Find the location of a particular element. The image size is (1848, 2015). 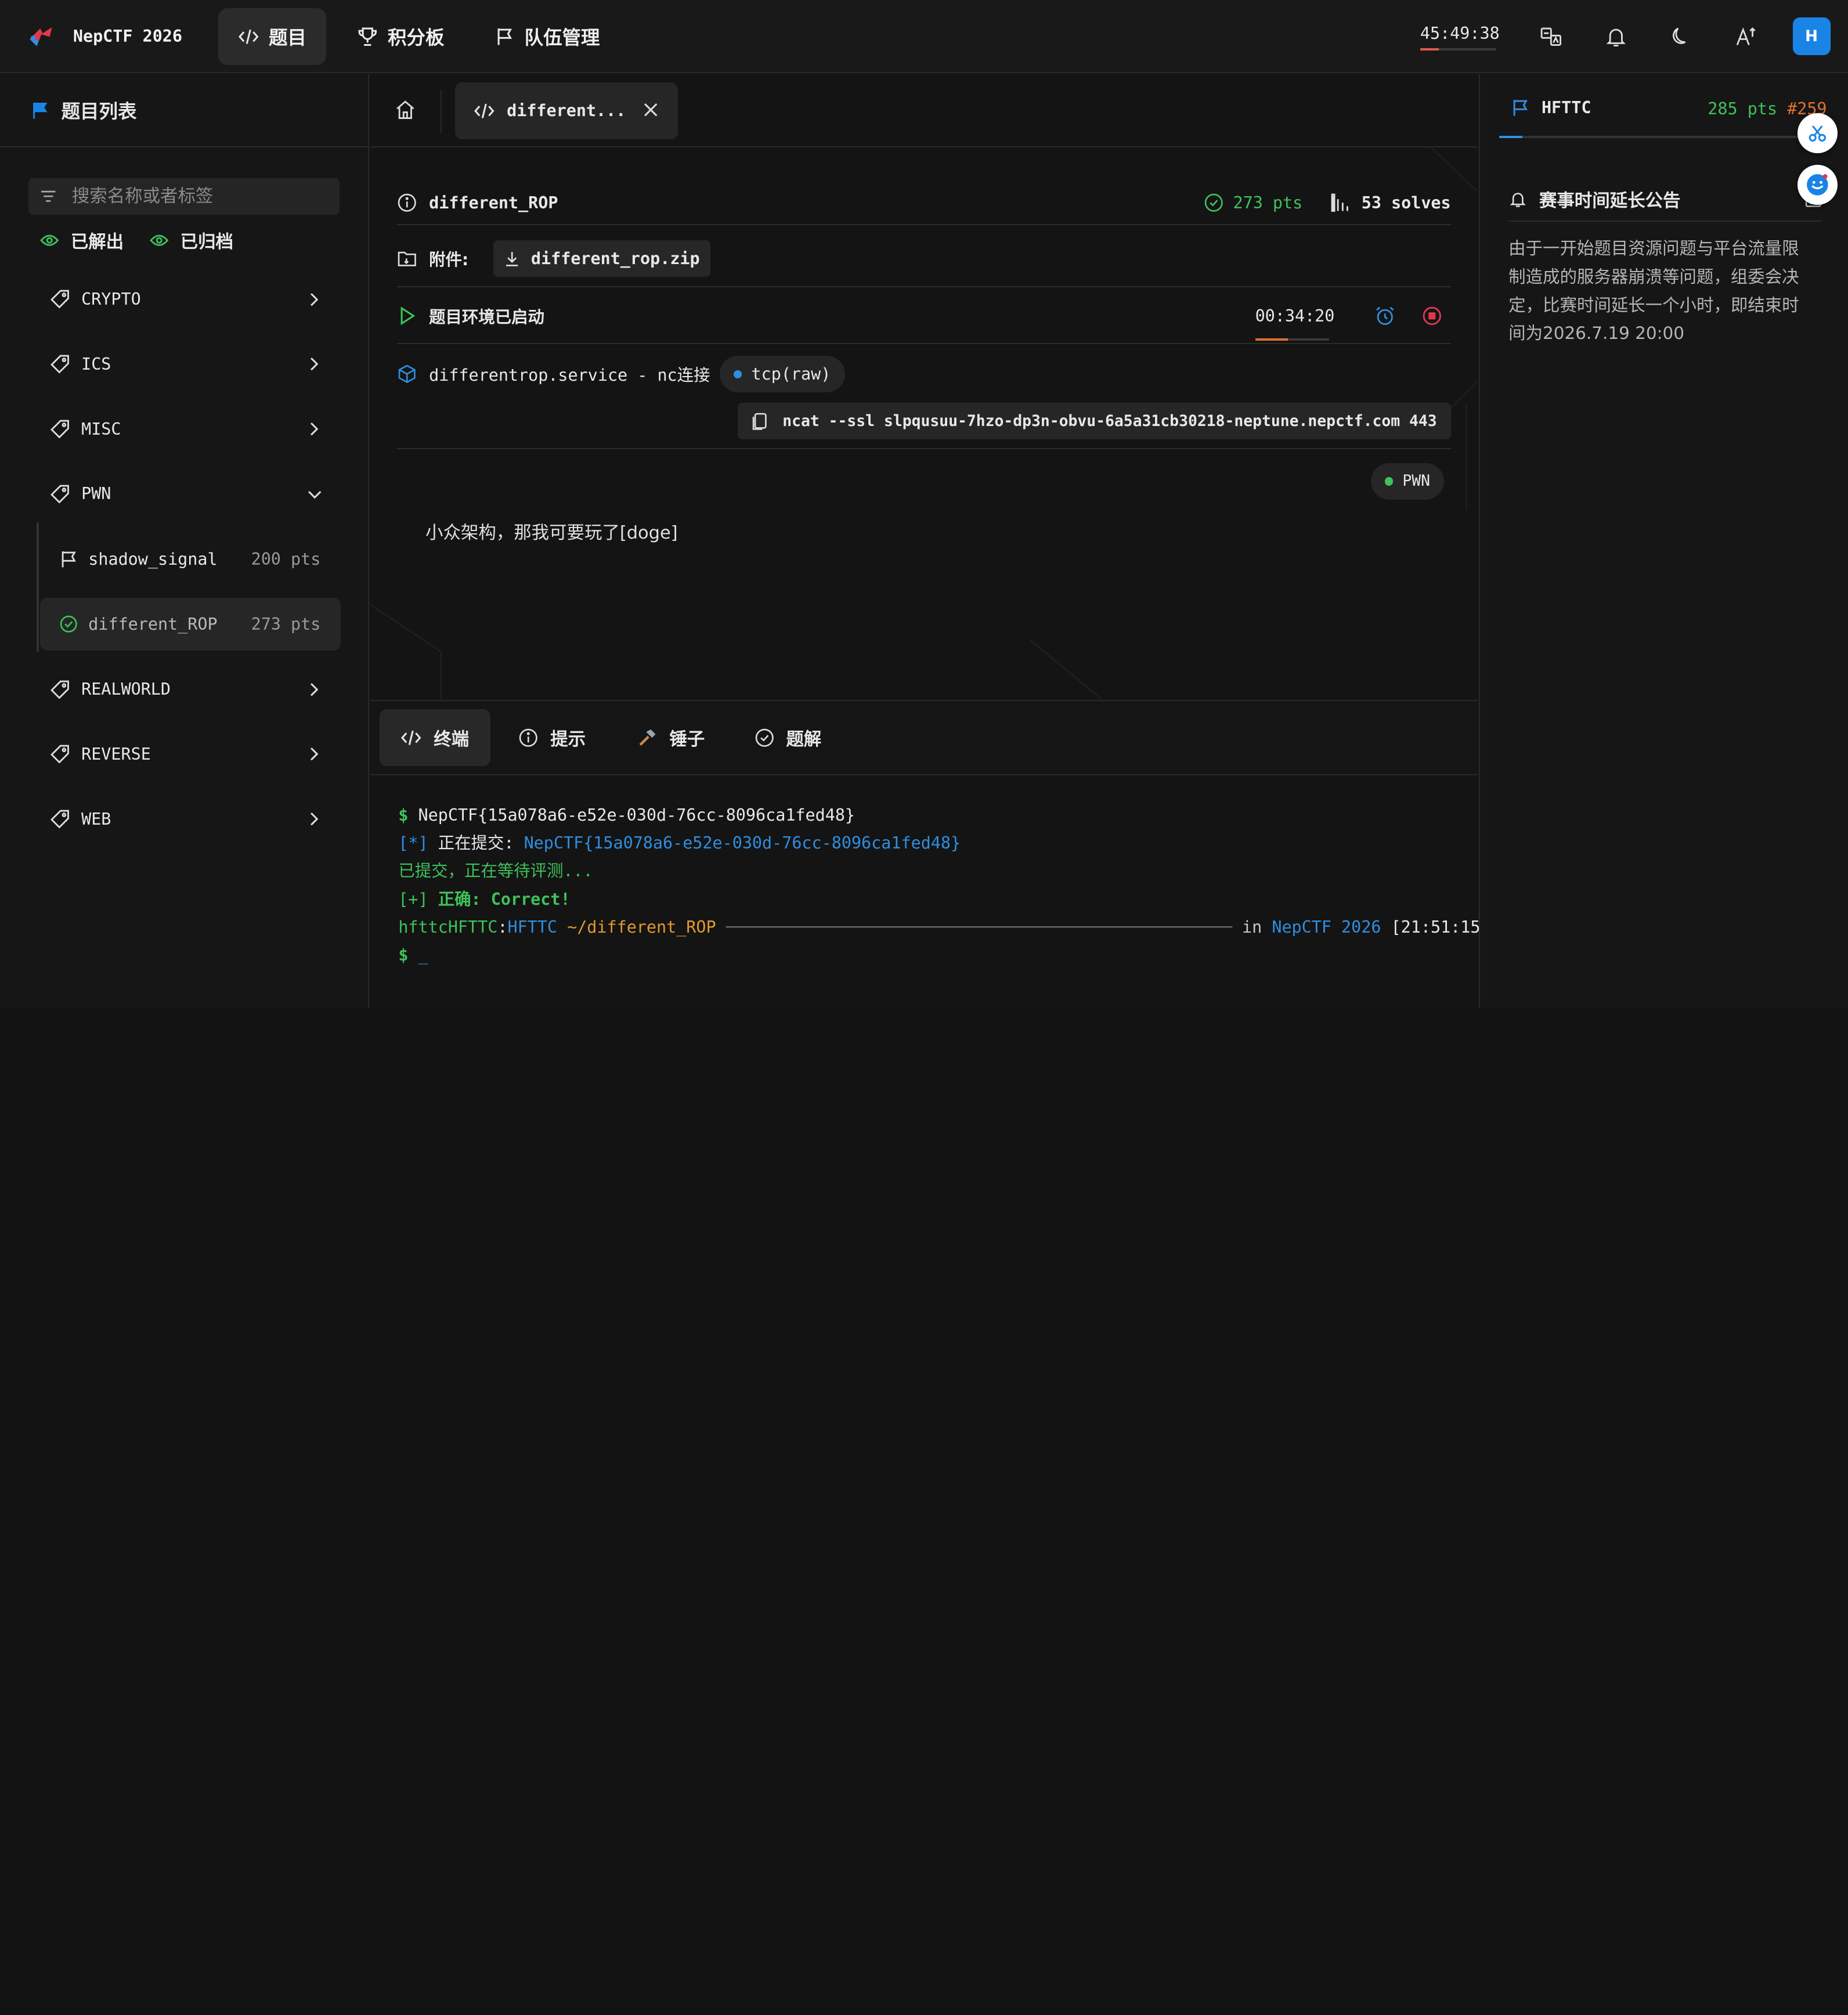

category-label: REVERSE is located at coordinates (116, 755).